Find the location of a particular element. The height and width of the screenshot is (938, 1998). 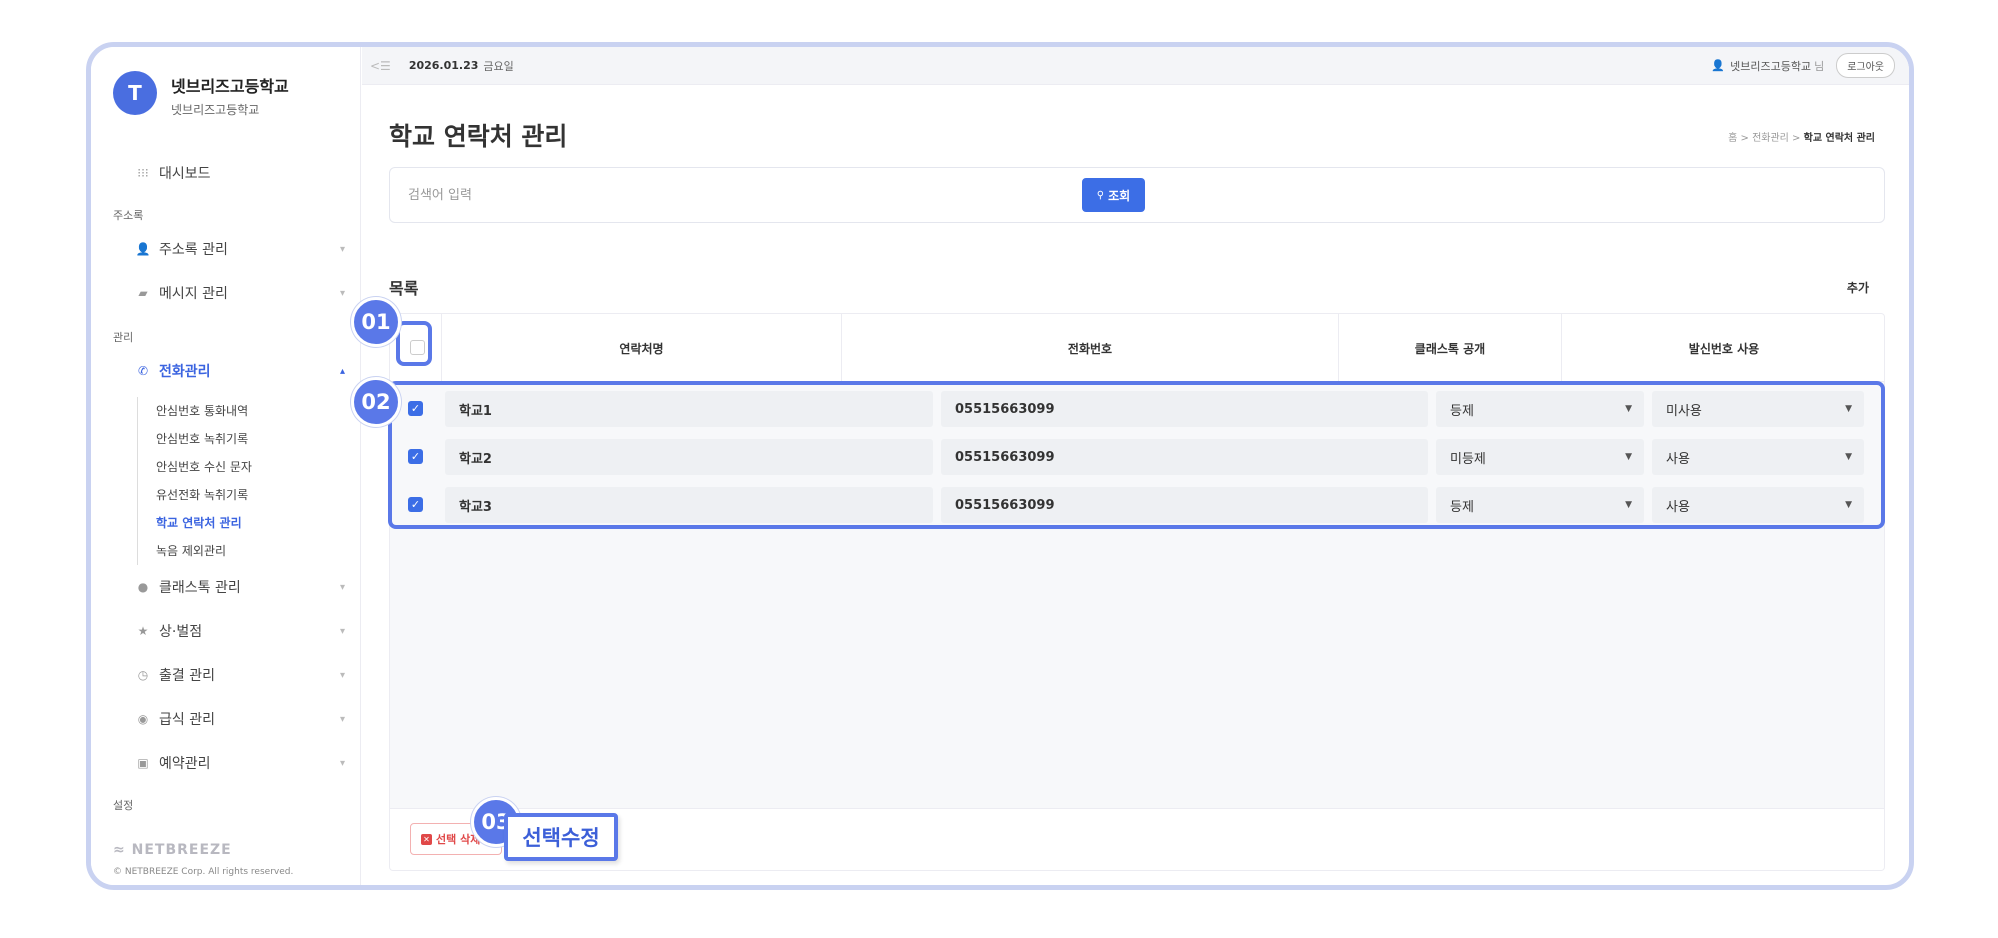

sidebar-item-attendance: ◷ 출결 관리 ▾ is located at coordinates (240, 675).